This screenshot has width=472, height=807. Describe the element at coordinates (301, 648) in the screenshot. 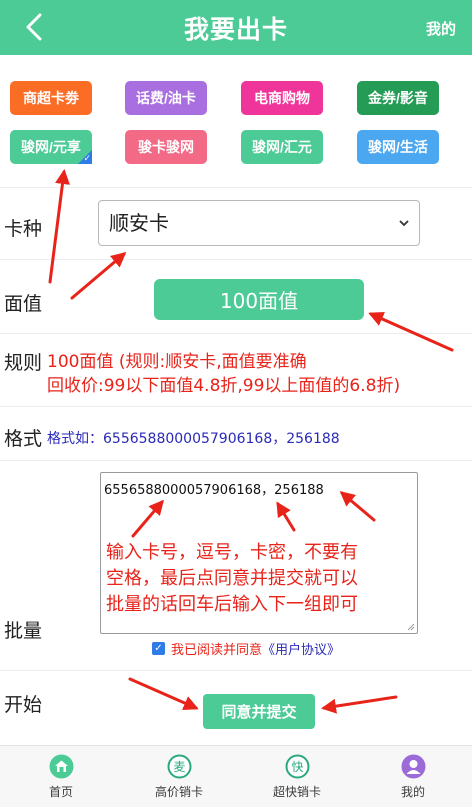

I see `user-agreement-link: 《用户协议》` at that location.